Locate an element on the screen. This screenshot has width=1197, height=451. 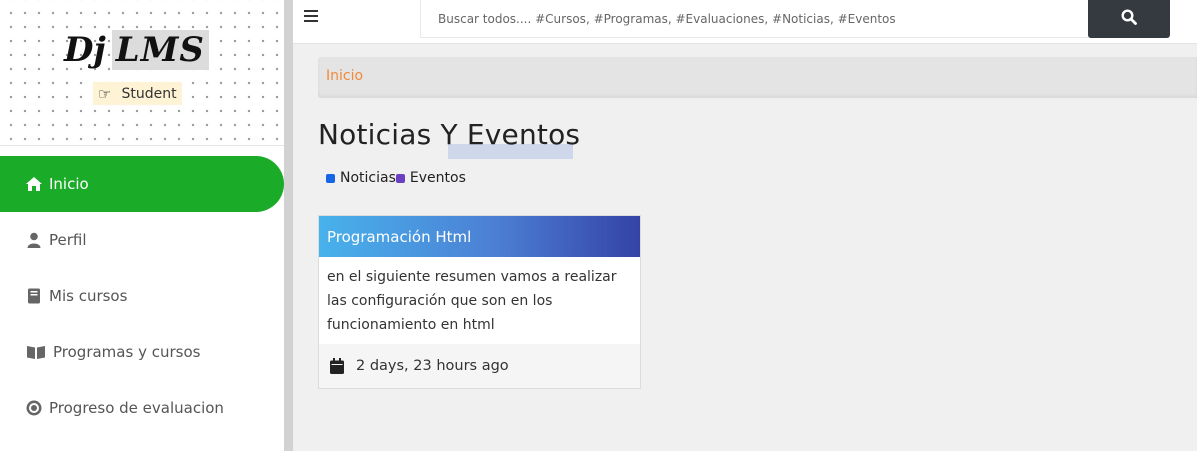
card-date: 2 days, 23 hours ago is located at coordinates (432, 366).